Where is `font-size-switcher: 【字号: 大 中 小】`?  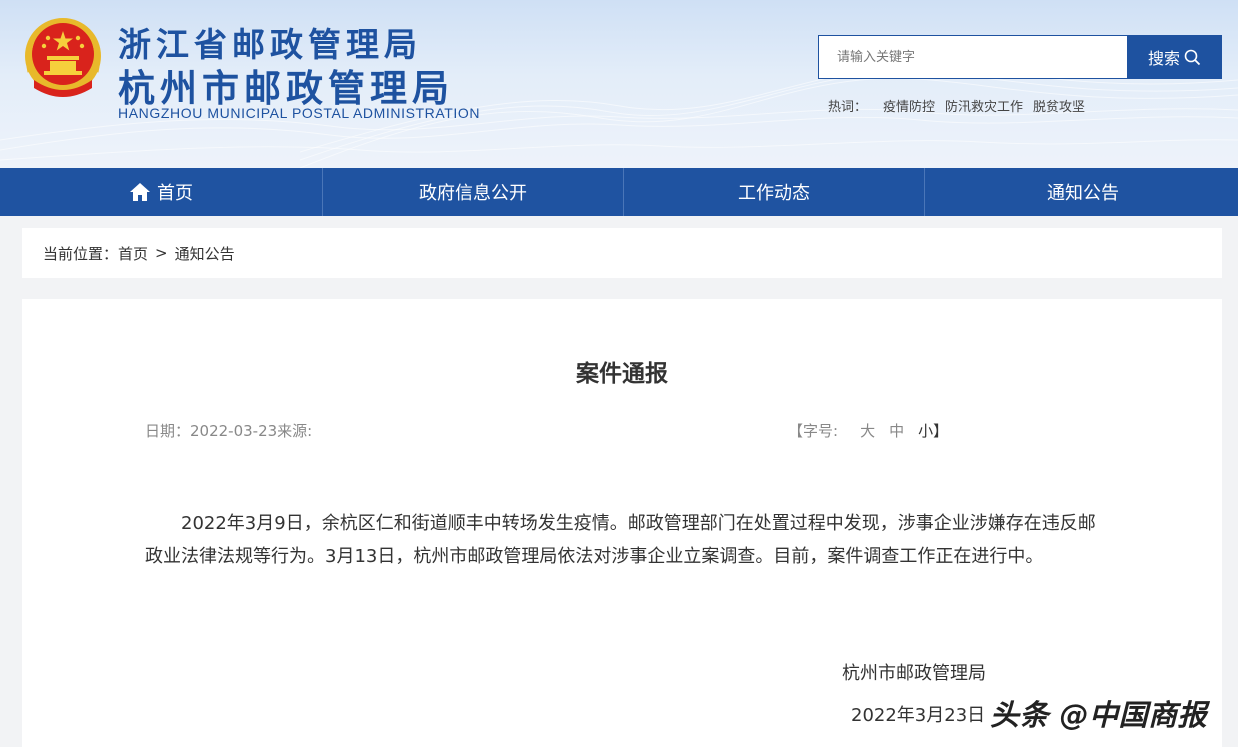
font-size-switcher: 【字号: 大 中 小】 is located at coordinates (868, 430).